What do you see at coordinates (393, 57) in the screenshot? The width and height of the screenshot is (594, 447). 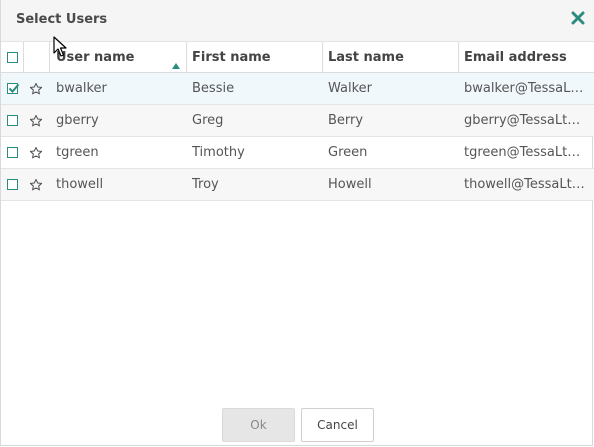 I see `column-header-last-name: Last name` at bounding box center [393, 57].